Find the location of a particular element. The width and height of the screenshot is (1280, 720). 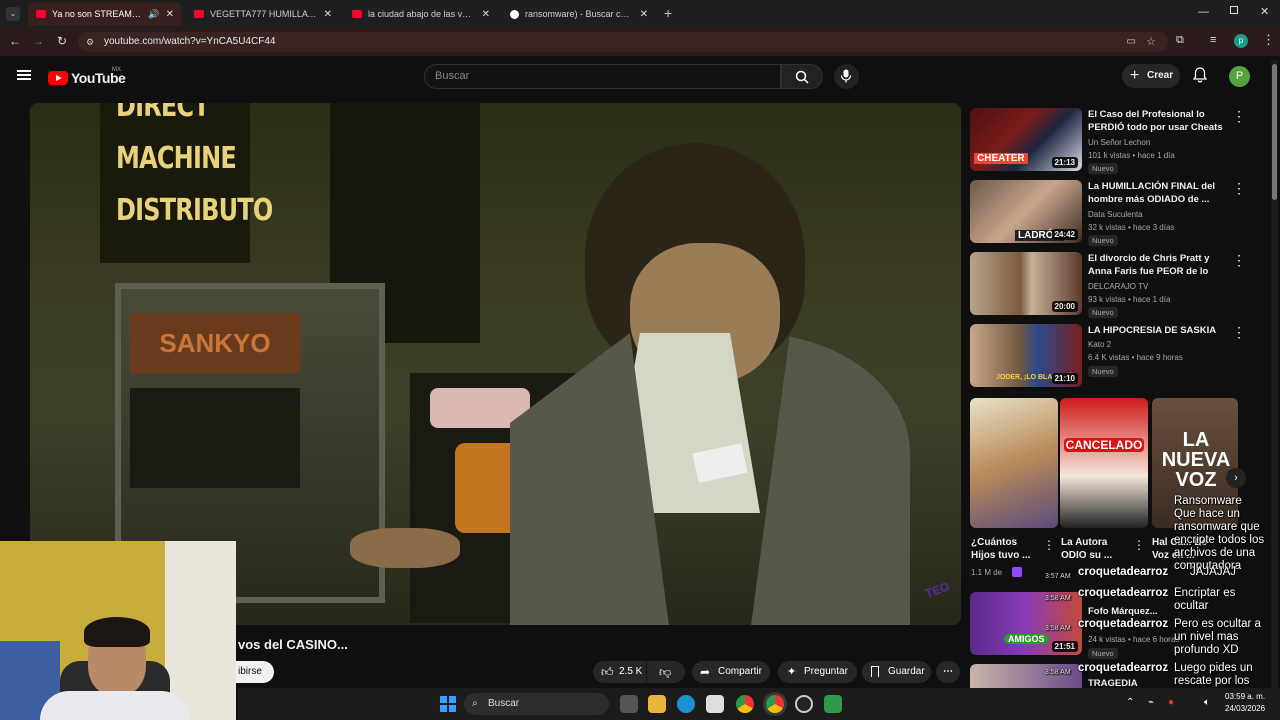

plus-icon: + is located at coordinates (1135, 75).